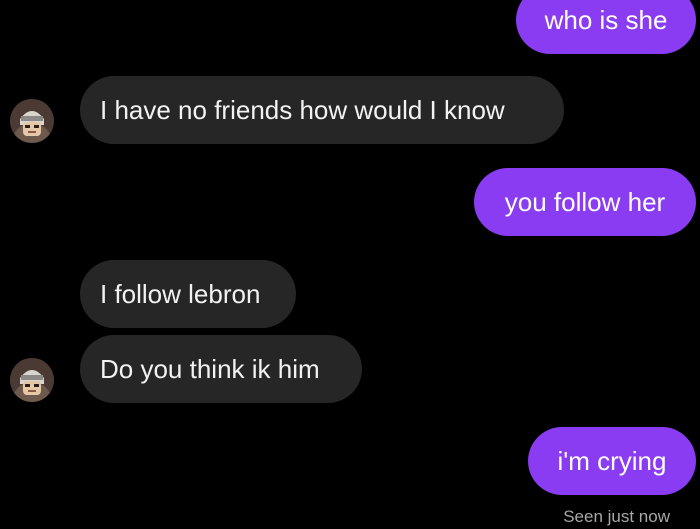  I want to click on message-text: you follow her, so click(585, 202).